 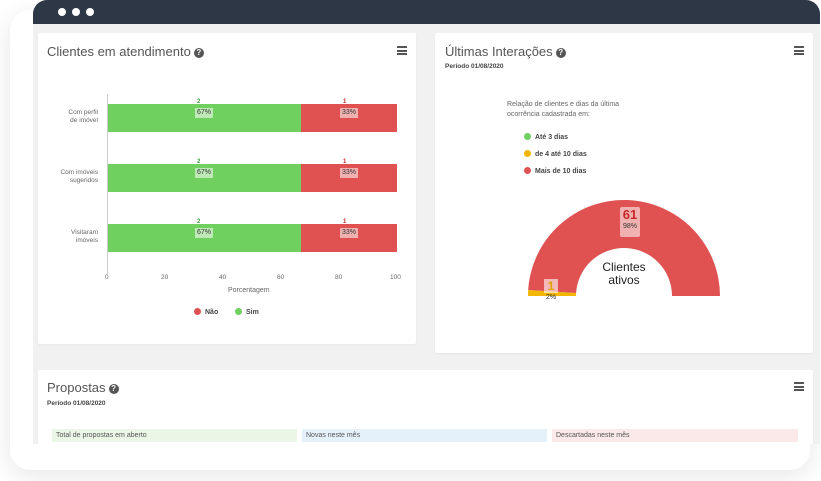 I want to click on kpi-novas: Novas neste mês, so click(x=424, y=435).